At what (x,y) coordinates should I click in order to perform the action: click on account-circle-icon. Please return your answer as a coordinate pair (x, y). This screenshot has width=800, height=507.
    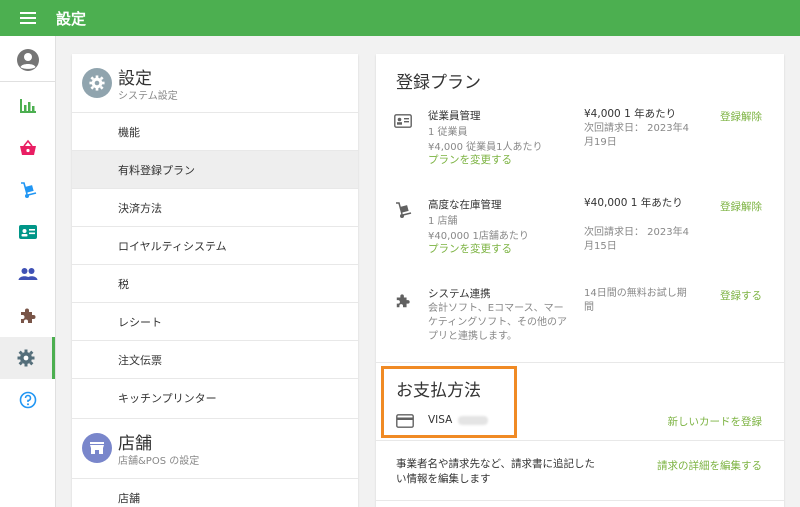
    Looking at the image, I should click on (27, 60).